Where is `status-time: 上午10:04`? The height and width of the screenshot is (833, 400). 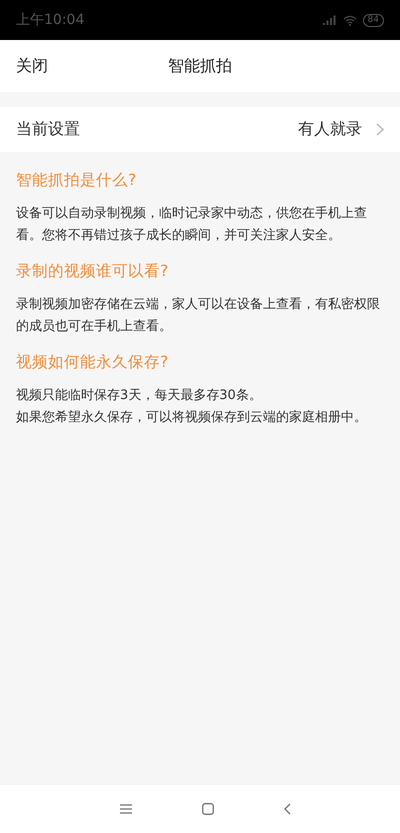
status-time: 上午10:04 is located at coordinates (50, 20).